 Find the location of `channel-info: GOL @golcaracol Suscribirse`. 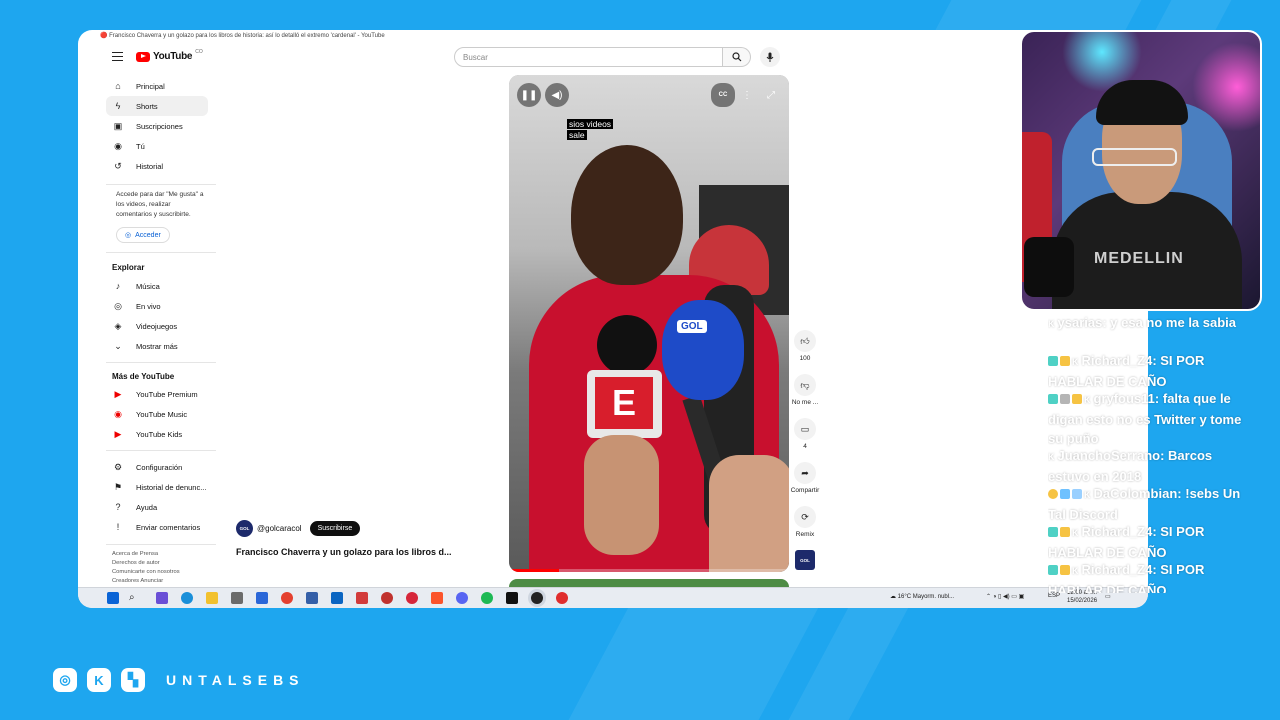

channel-info: GOL @golcaracol Suscribirse is located at coordinates (298, 528).